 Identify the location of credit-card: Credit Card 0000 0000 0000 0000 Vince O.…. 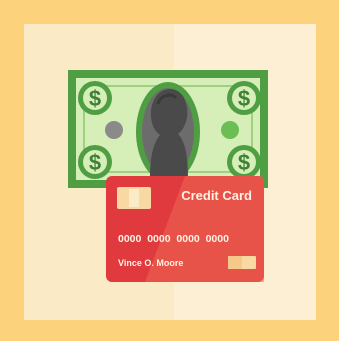
(185, 229).